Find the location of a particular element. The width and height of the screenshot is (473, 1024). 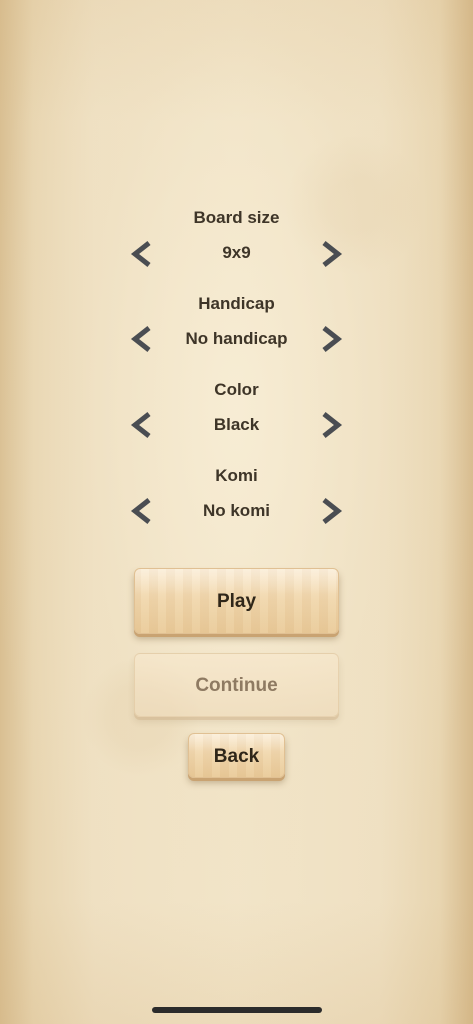

color-next-button is located at coordinates (331, 425).